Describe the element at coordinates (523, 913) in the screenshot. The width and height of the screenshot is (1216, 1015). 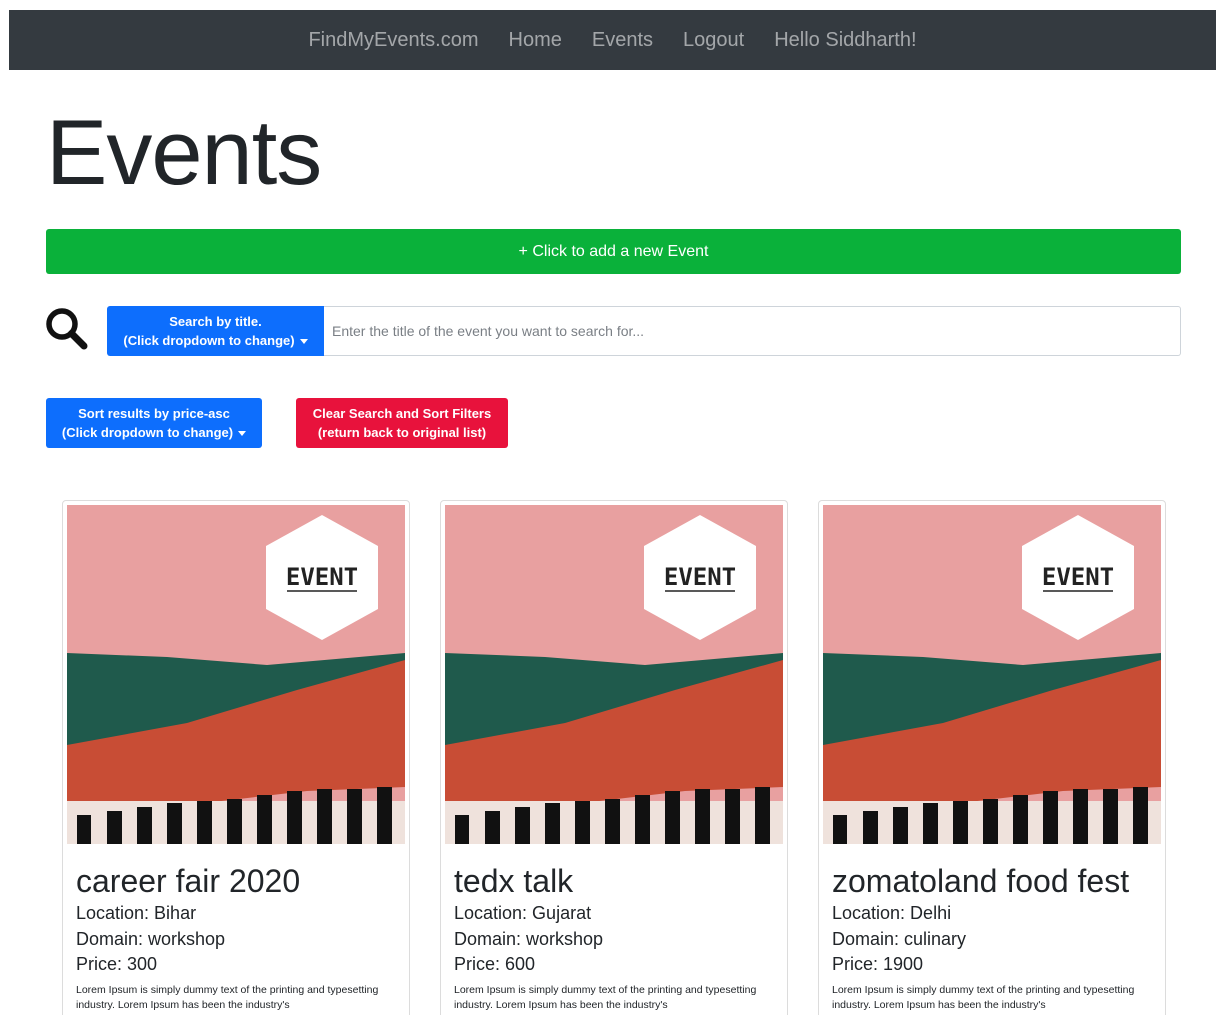
I see `event-location: Location: Gujarat` at that location.